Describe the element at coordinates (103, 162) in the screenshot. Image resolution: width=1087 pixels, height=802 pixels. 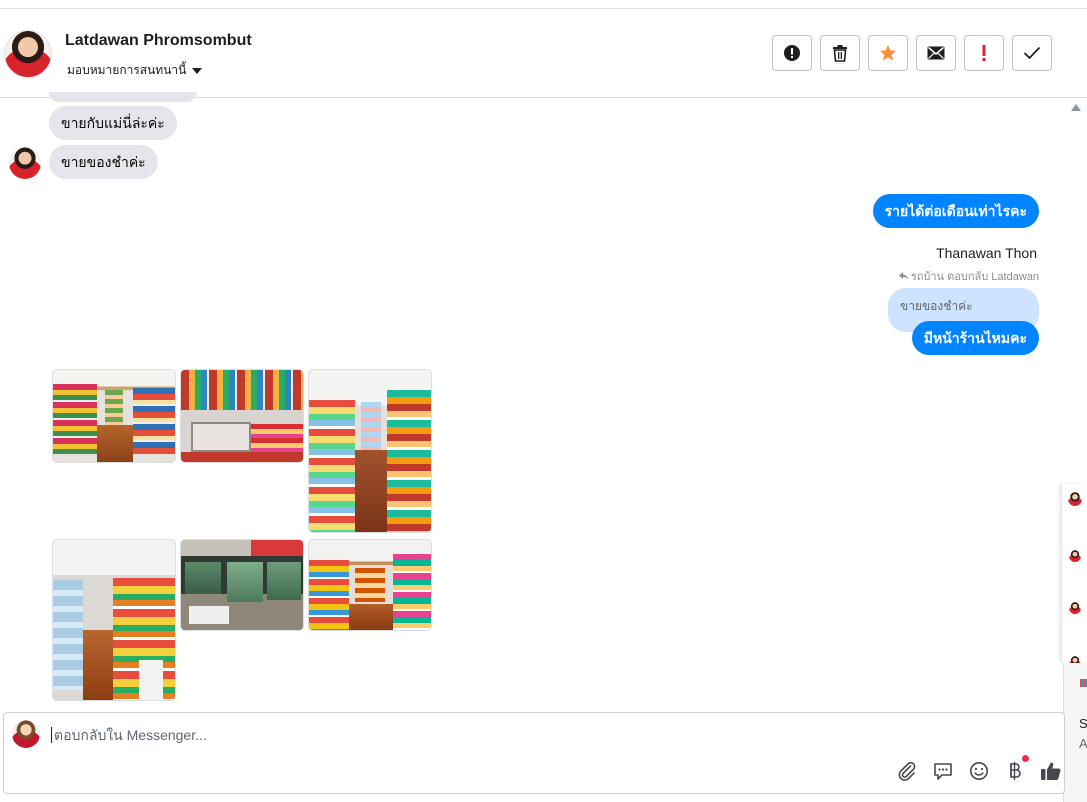
I see `incoming-message-bubble: ขายของชำค่ะ` at that location.